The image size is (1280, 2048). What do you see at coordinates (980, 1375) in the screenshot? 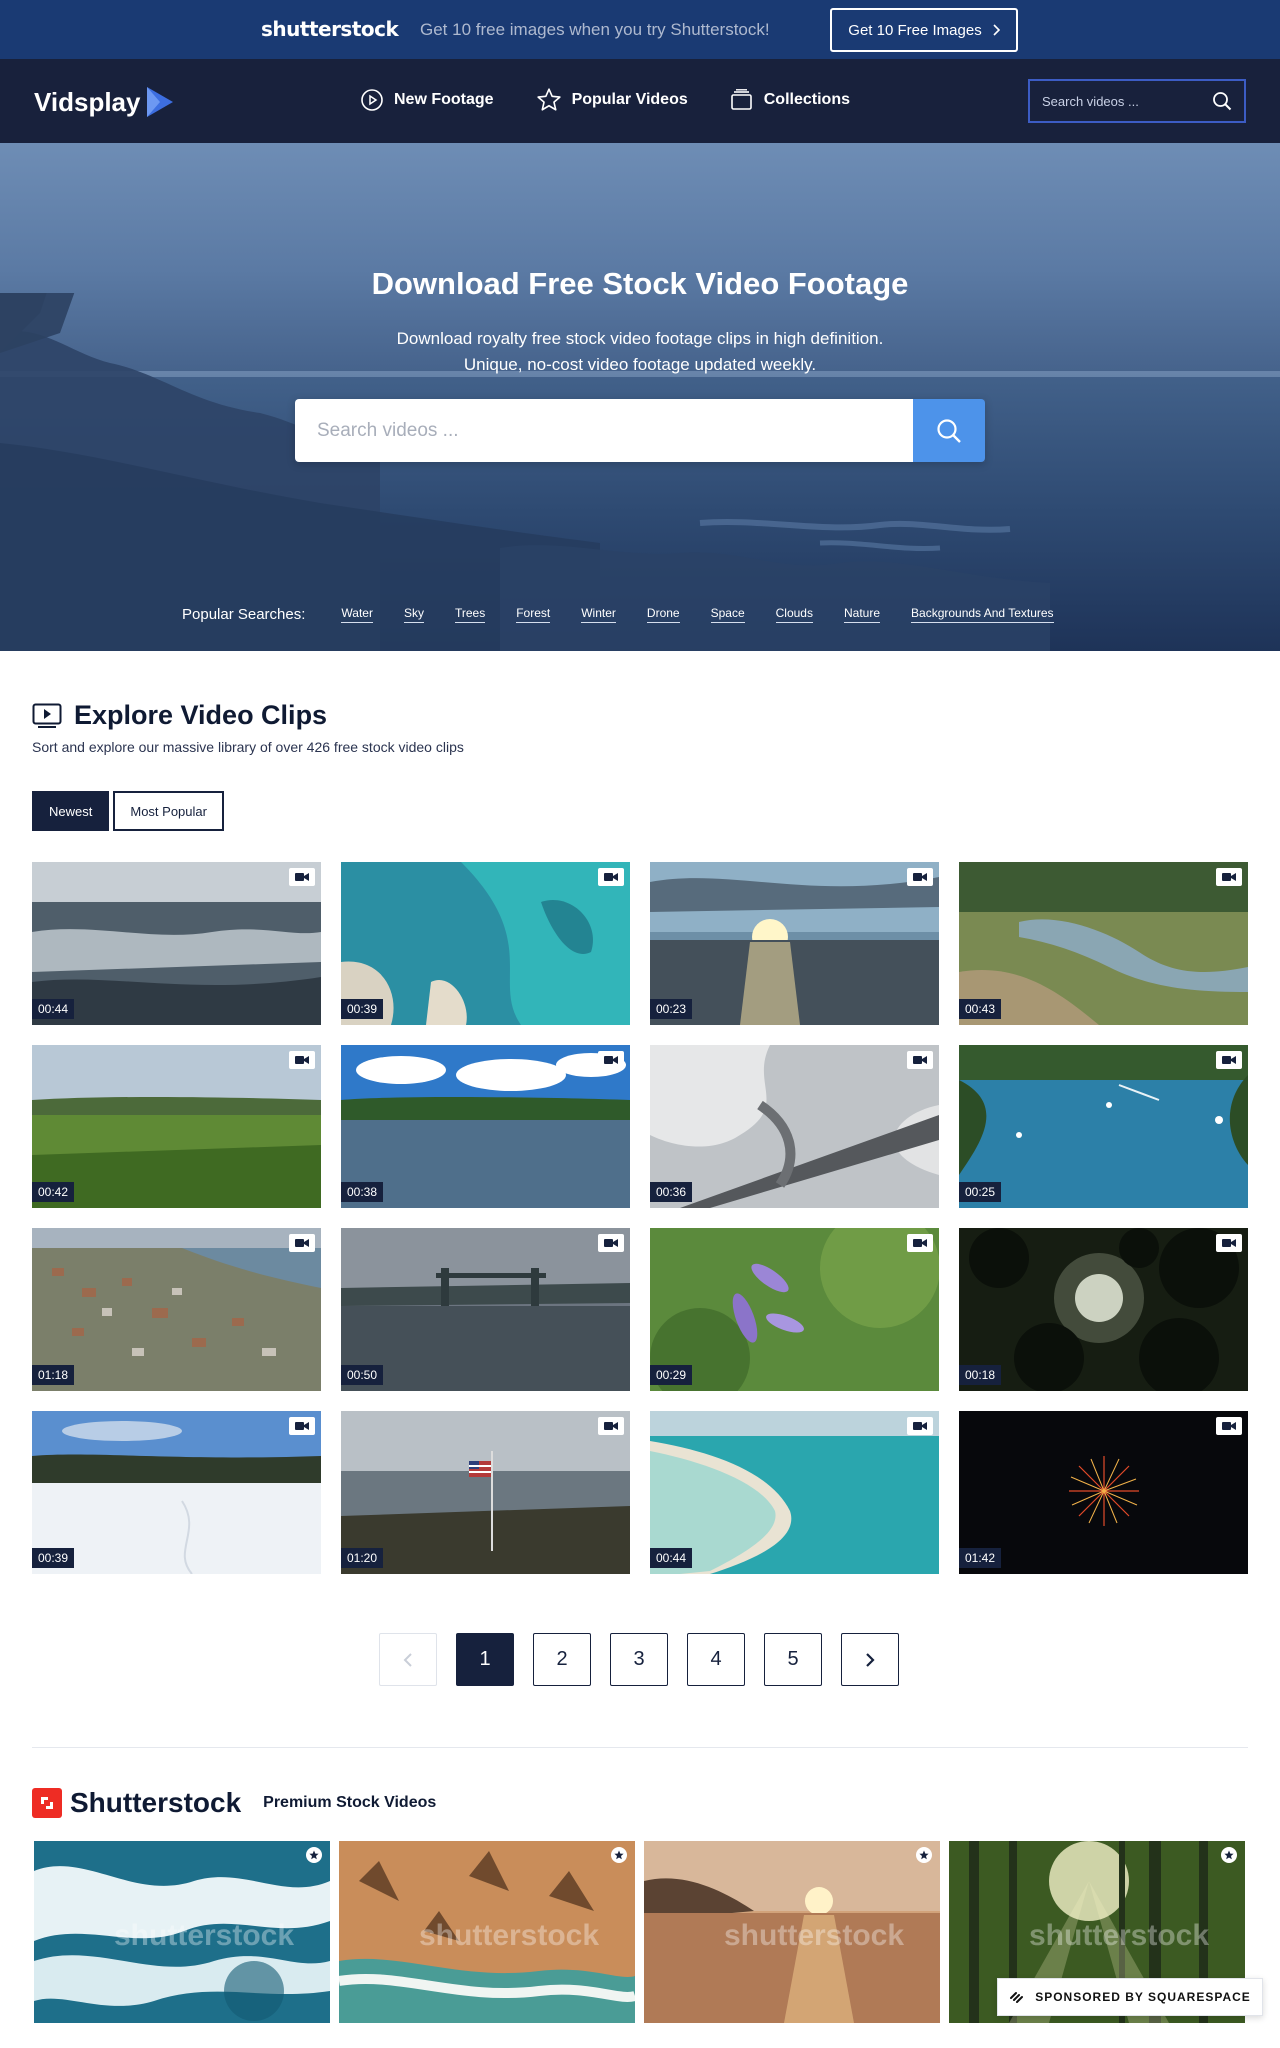
I see `video-duration: 00:18` at bounding box center [980, 1375].